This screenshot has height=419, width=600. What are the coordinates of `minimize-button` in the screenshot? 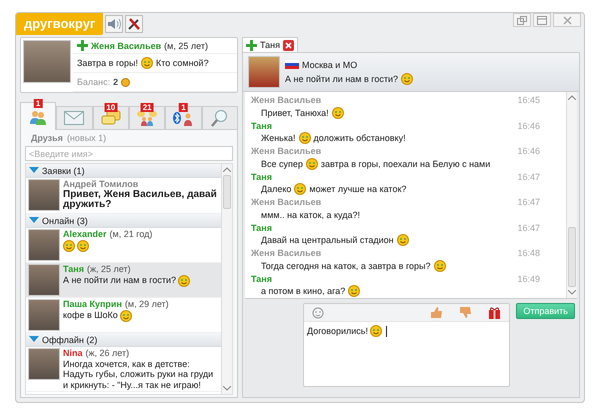 It's located at (542, 20).